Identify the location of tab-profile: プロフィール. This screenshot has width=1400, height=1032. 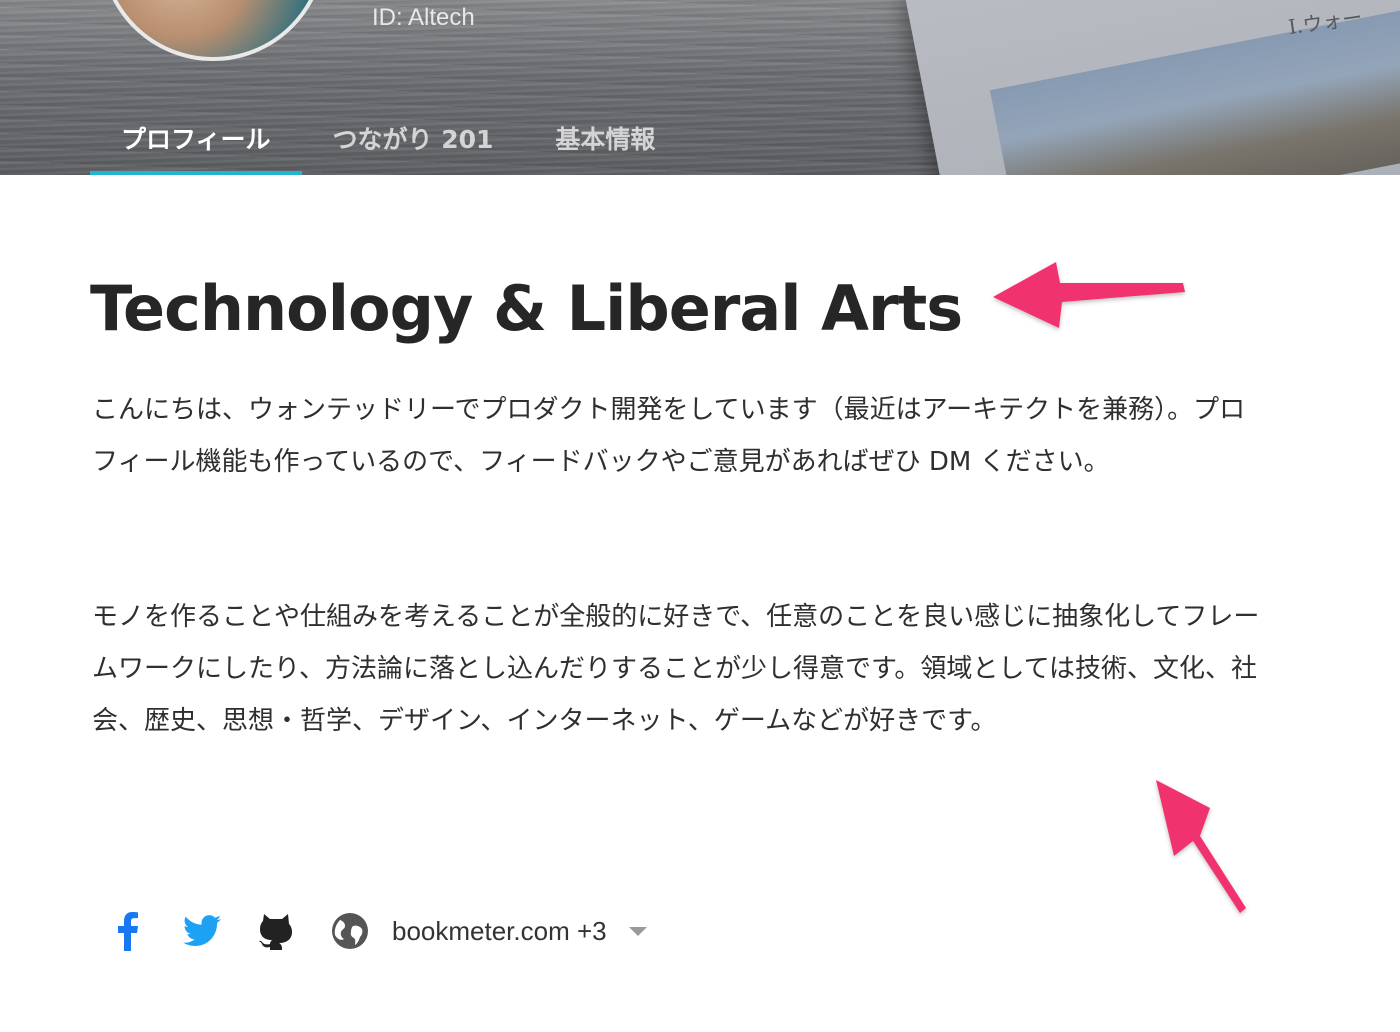
(196, 141).